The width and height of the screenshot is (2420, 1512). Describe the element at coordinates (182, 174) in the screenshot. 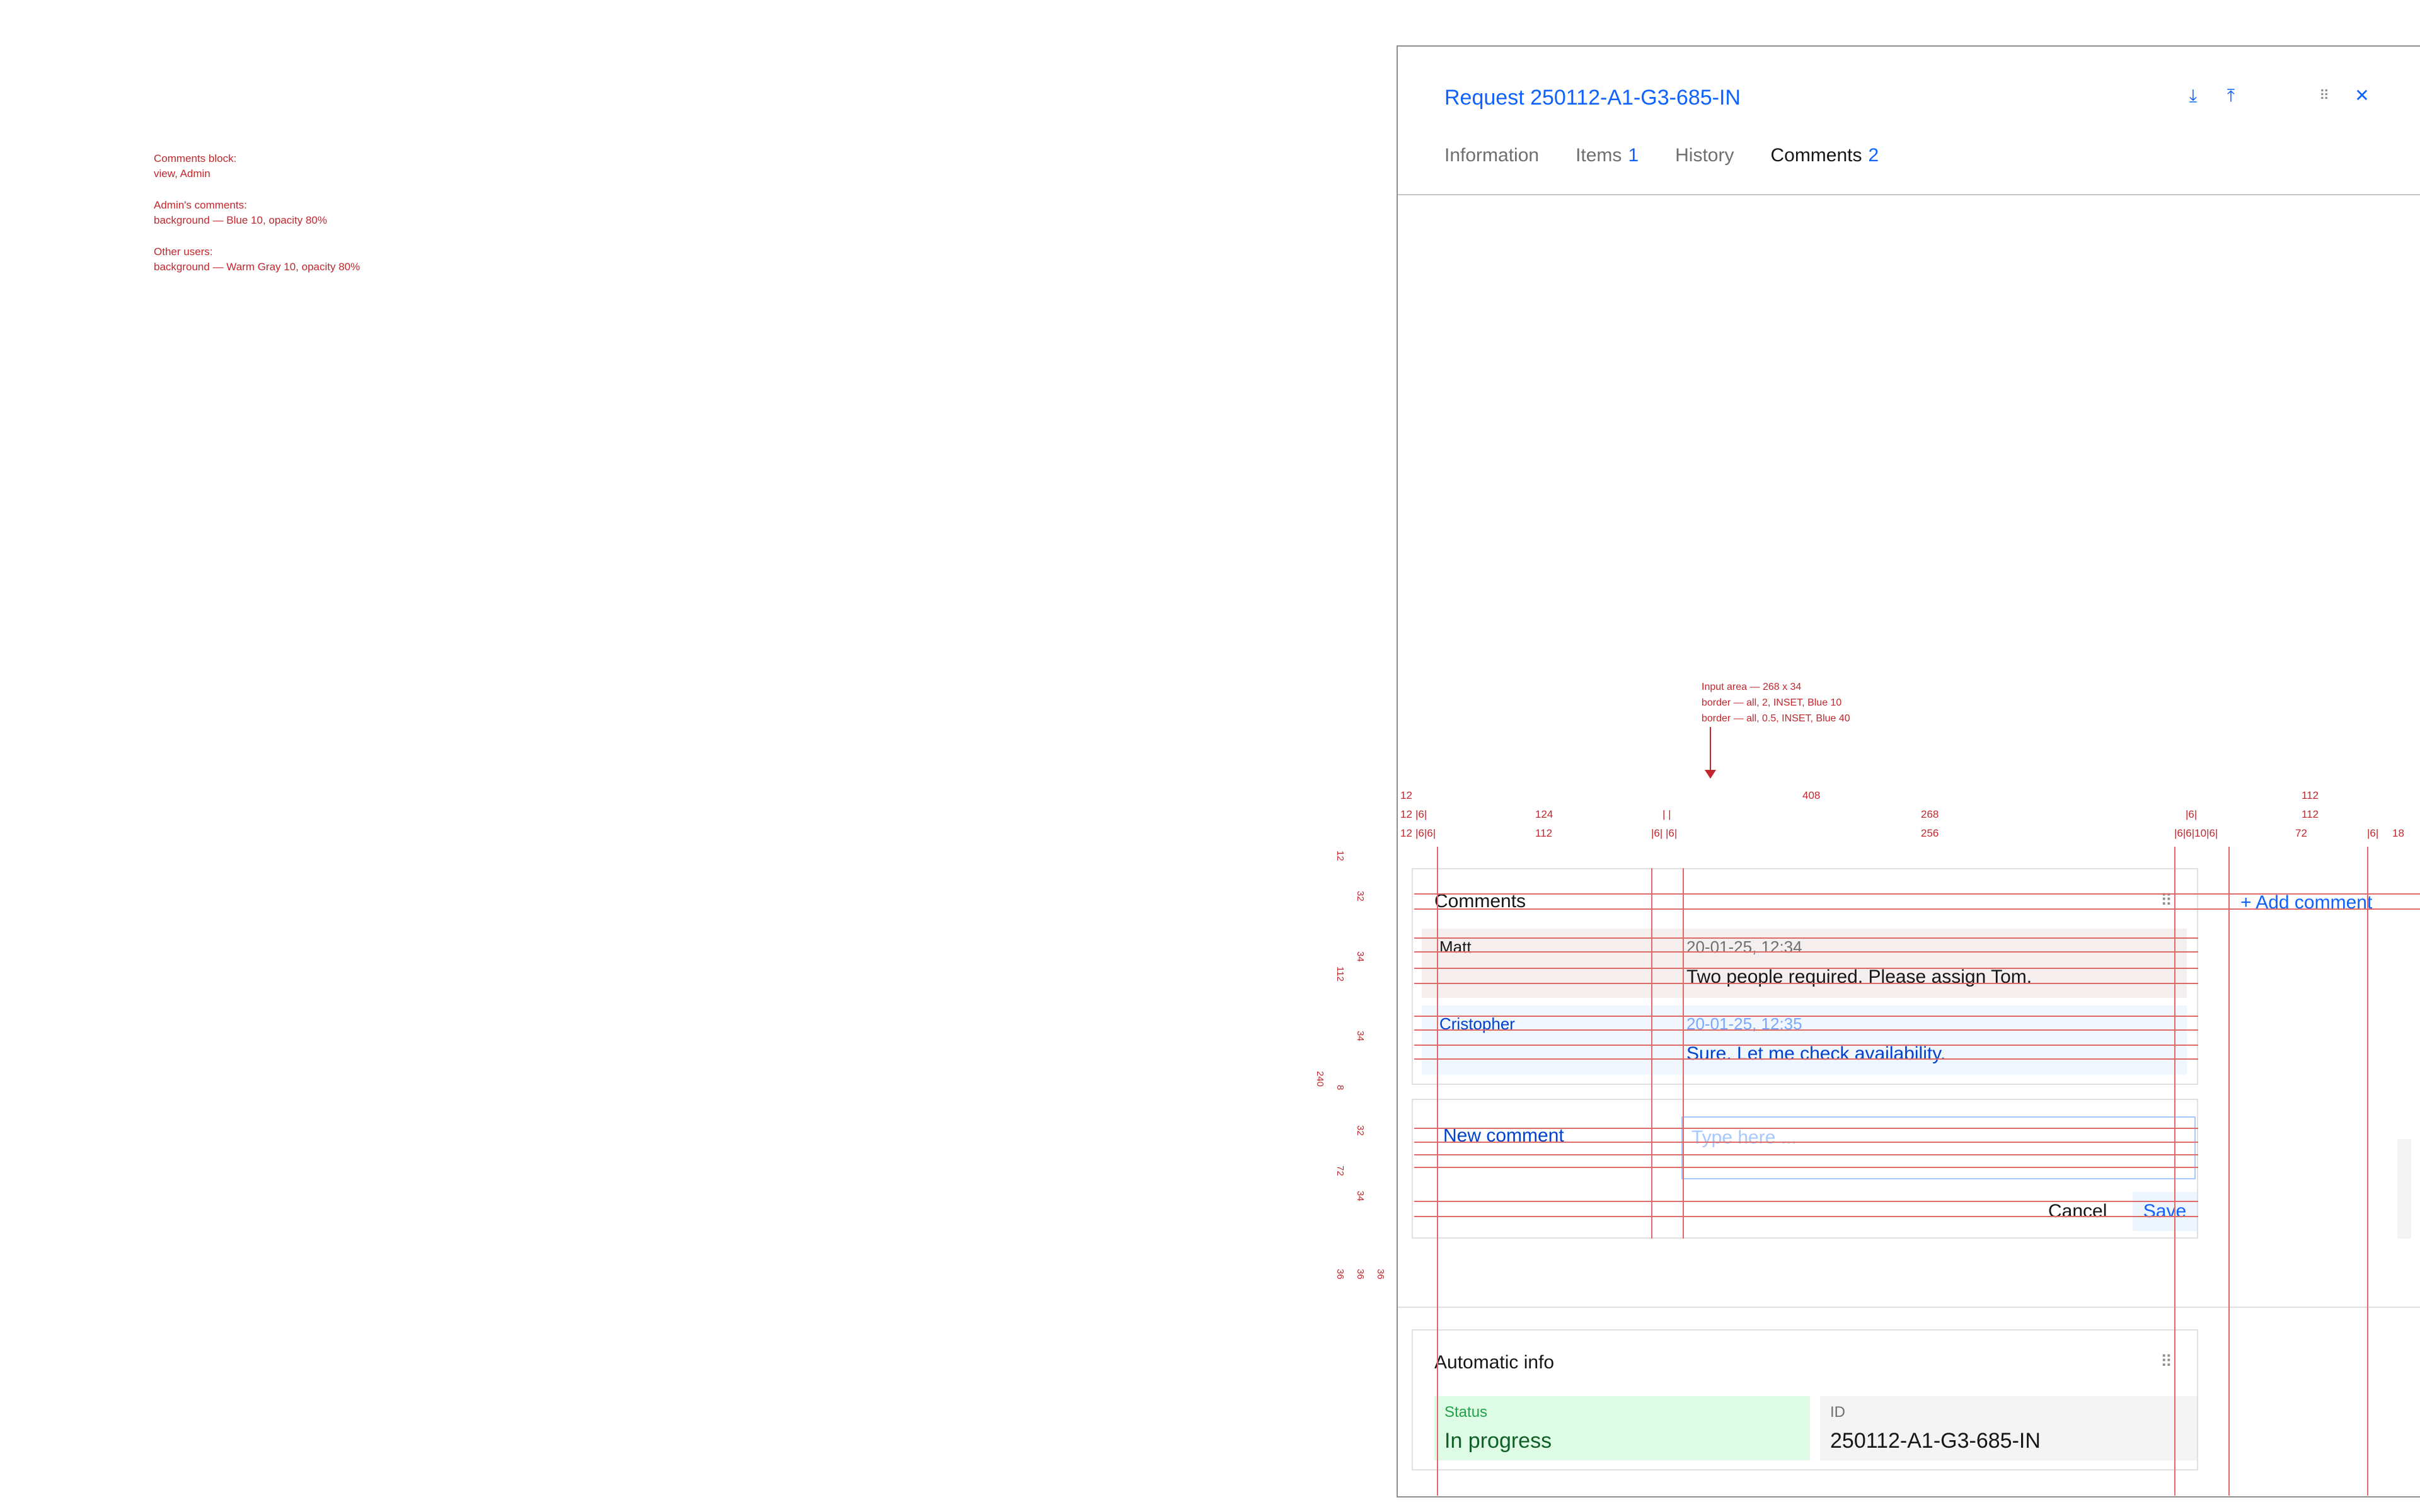

I see `note-line: view, Admin` at that location.